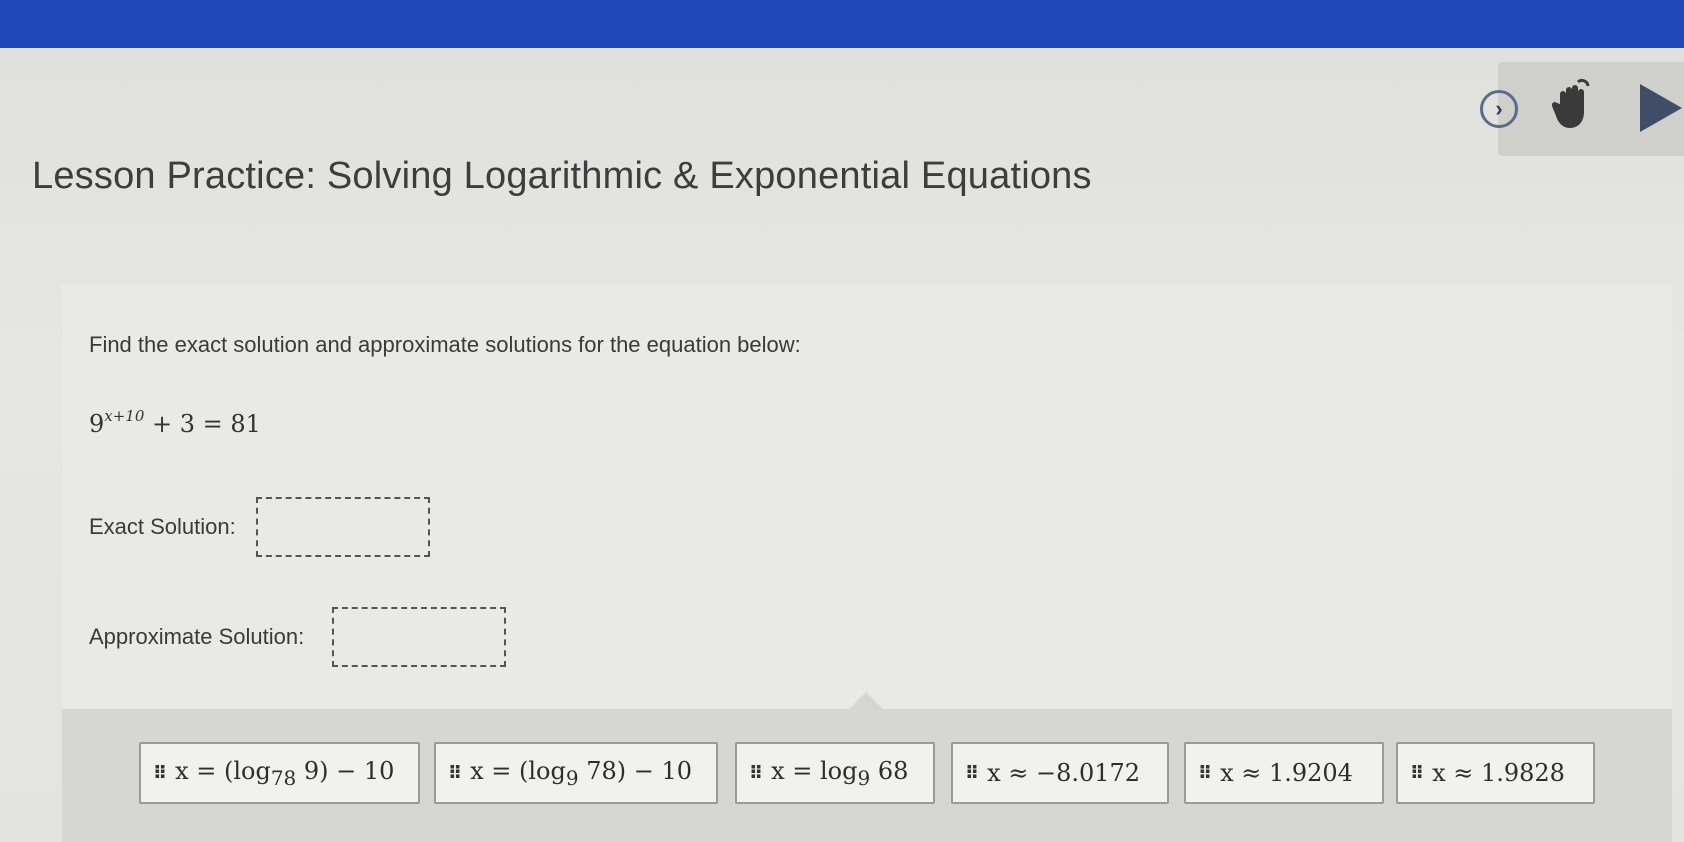 The height and width of the screenshot is (842, 1684). What do you see at coordinates (285, 773) in the screenshot?
I see `choice-text: x = (log78 9) − 10` at bounding box center [285, 773].